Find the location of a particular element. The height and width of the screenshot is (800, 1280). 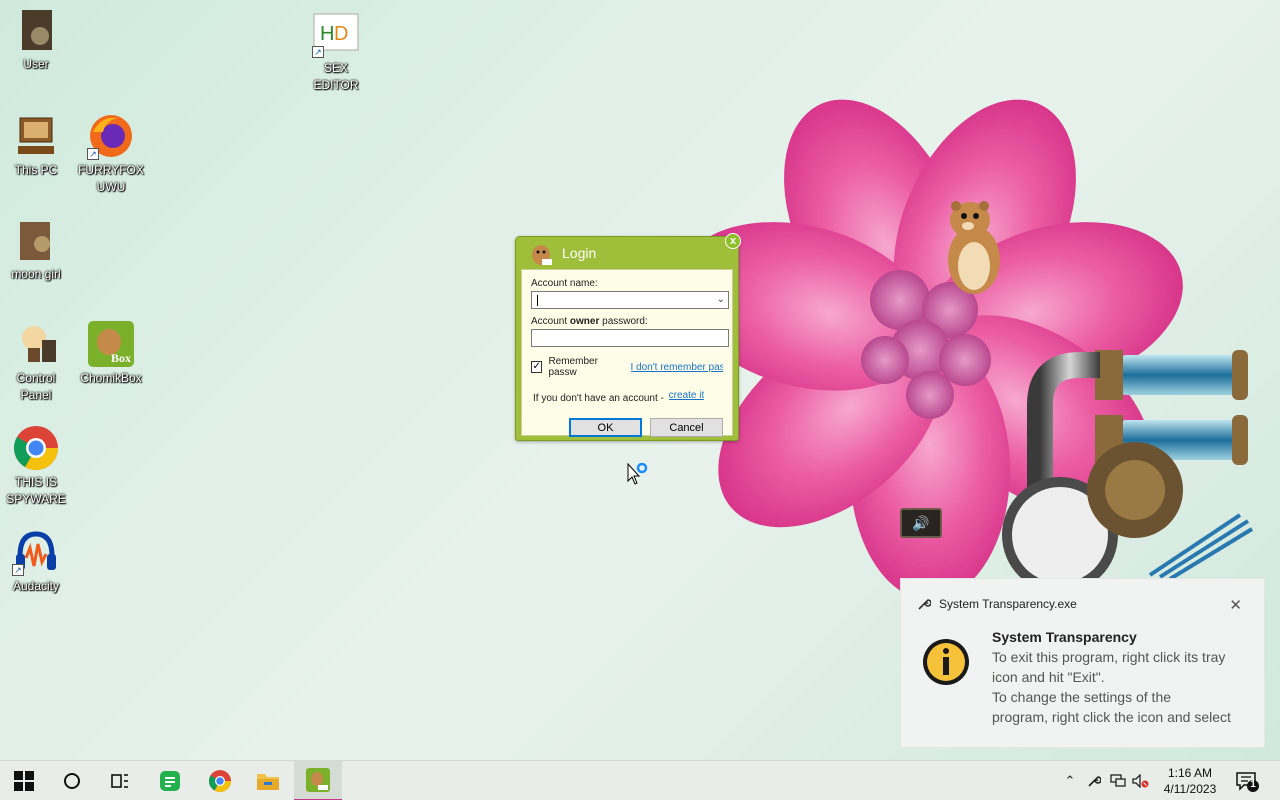

desktop-icon-label: SEX EDITOR is located at coordinates (336, 76).